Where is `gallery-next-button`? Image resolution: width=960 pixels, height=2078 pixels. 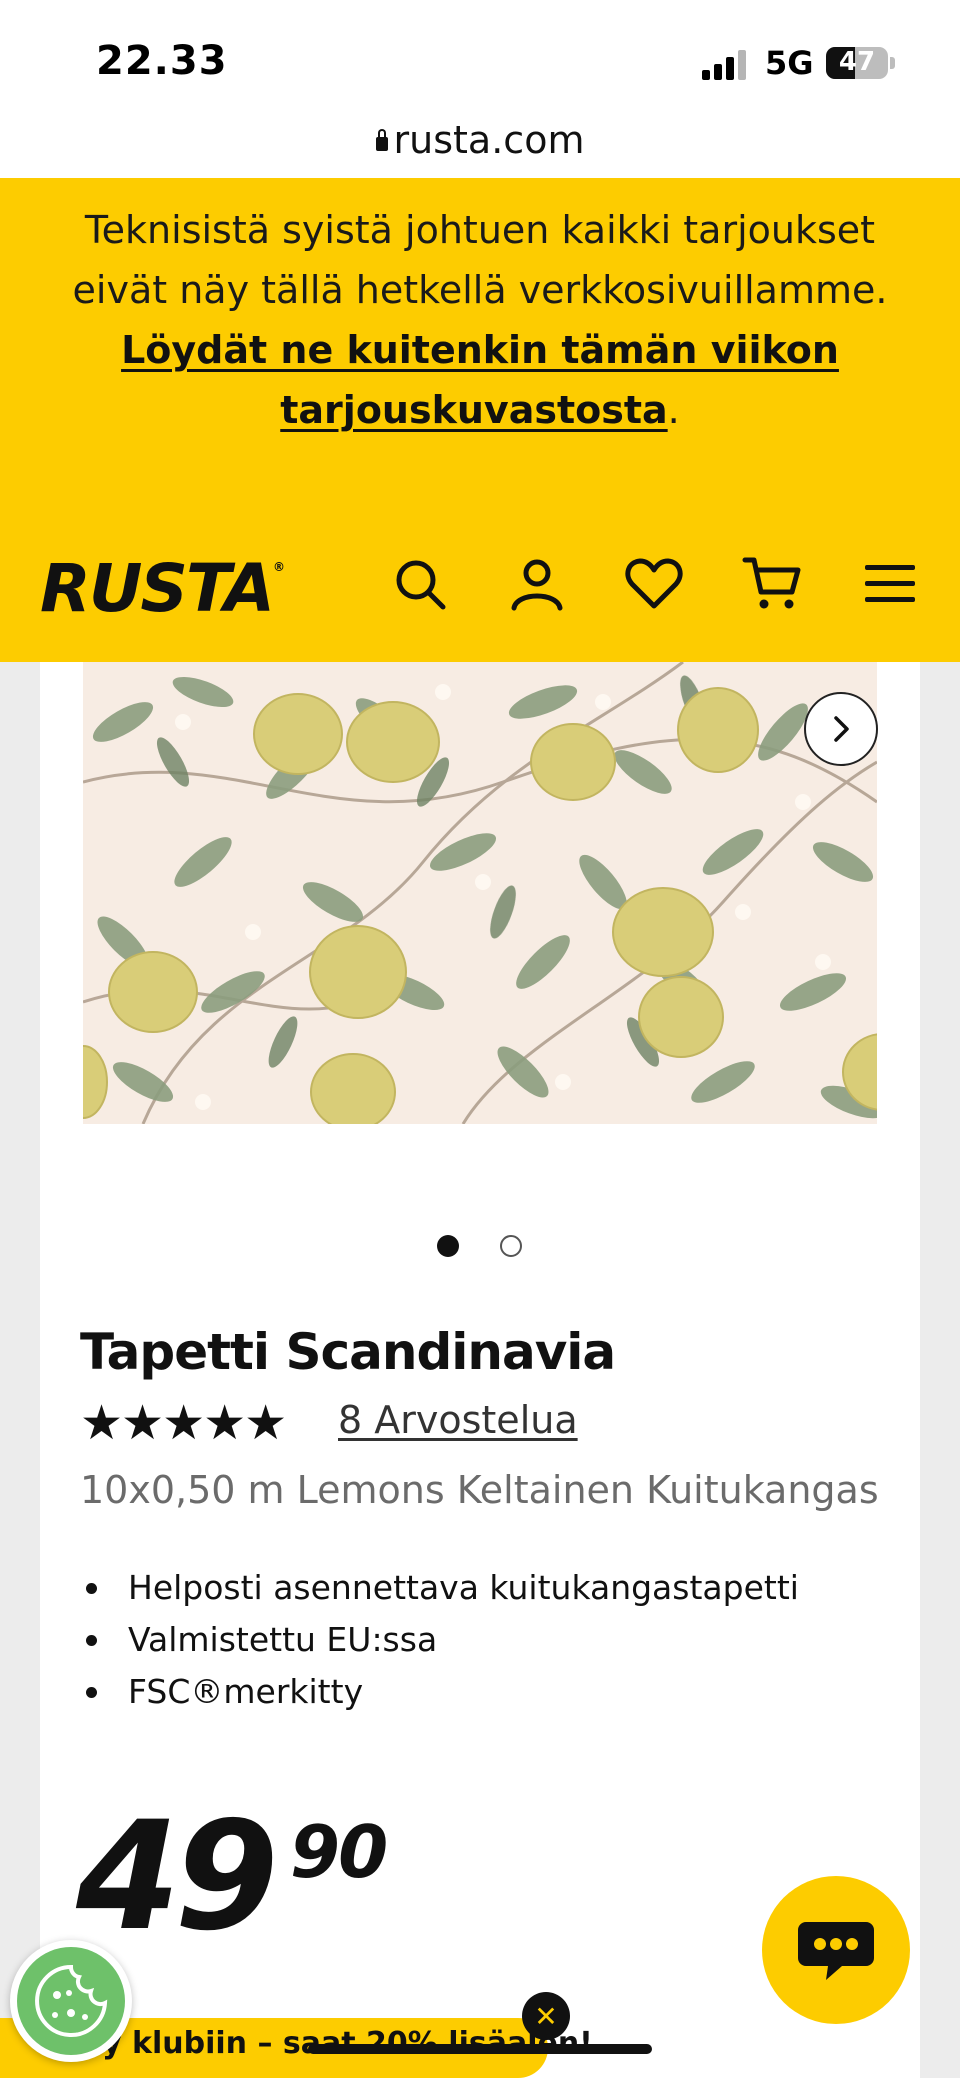
gallery-next-button is located at coordinates (841, 729).